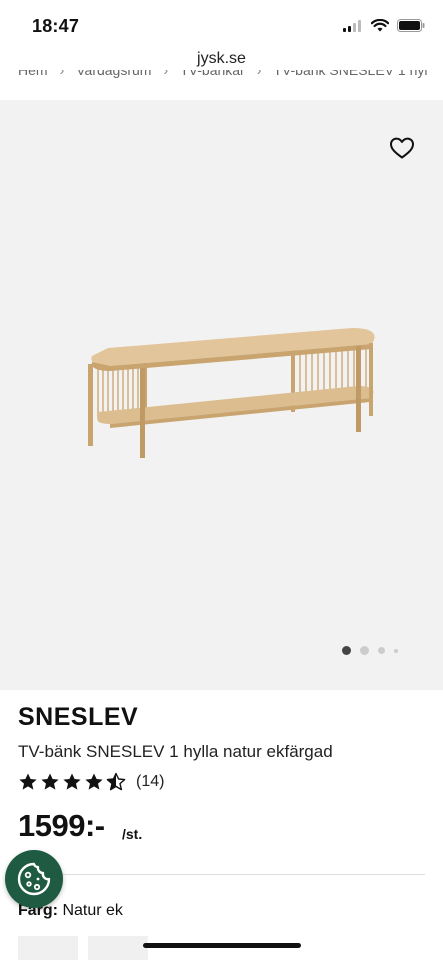 This screenshot has width=443, height=960. I want to click on price-unit: /st., so click(132, 834).